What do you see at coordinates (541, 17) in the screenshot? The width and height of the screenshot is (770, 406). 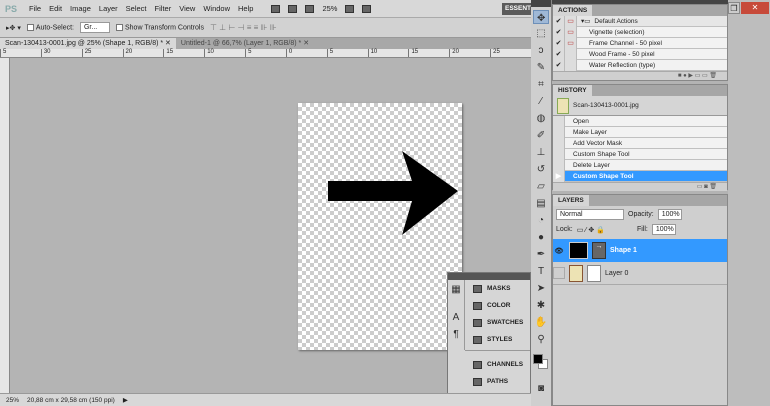 I see `move-tool-icon: ✥` at bounding box center [541, 17].